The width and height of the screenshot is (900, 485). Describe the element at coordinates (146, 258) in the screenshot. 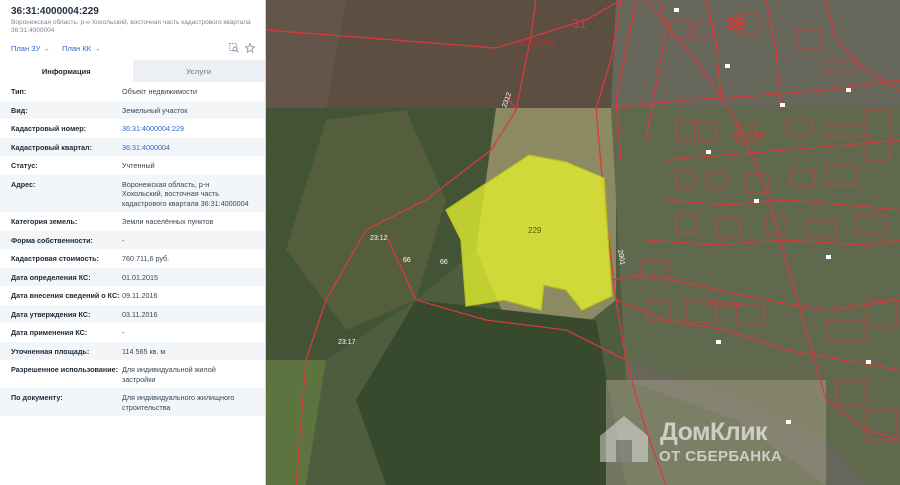

I see `row-value: 760 711,6 руб.` at that location.